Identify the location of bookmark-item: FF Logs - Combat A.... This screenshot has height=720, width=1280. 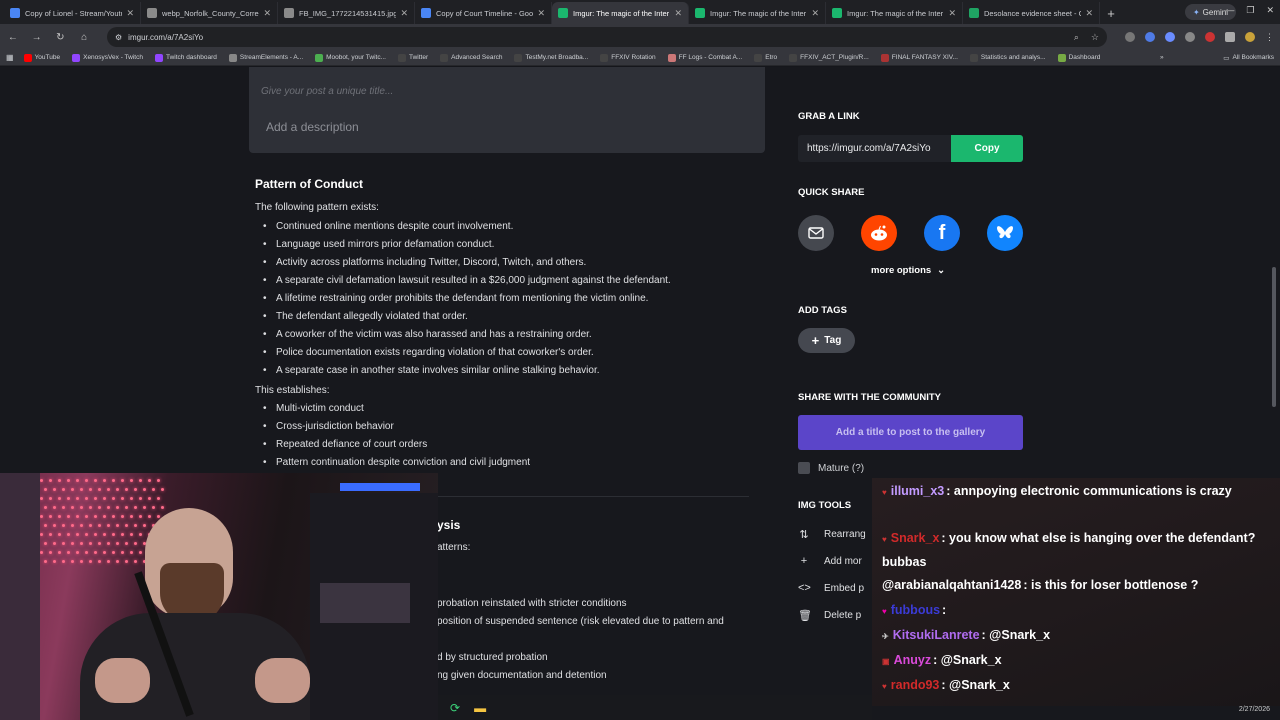
(704, 57).